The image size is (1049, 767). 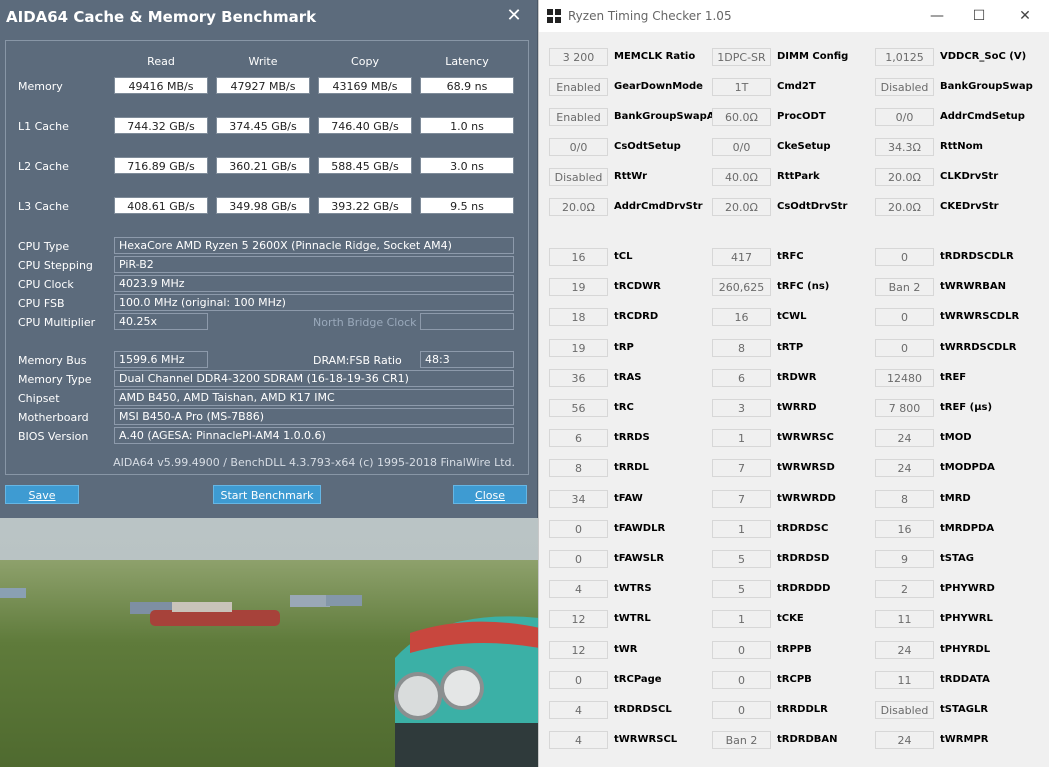 What do you see at coordinates (55, 265) in the screenshot?
I see `cpu-stepping-label: CPU Stepping` at bounding box center [55, 265].